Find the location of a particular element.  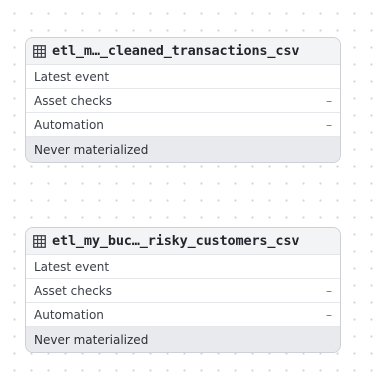

asset-node-header: etl_my_buc…_risky_customers_csv is located at coordinates (183, 241).